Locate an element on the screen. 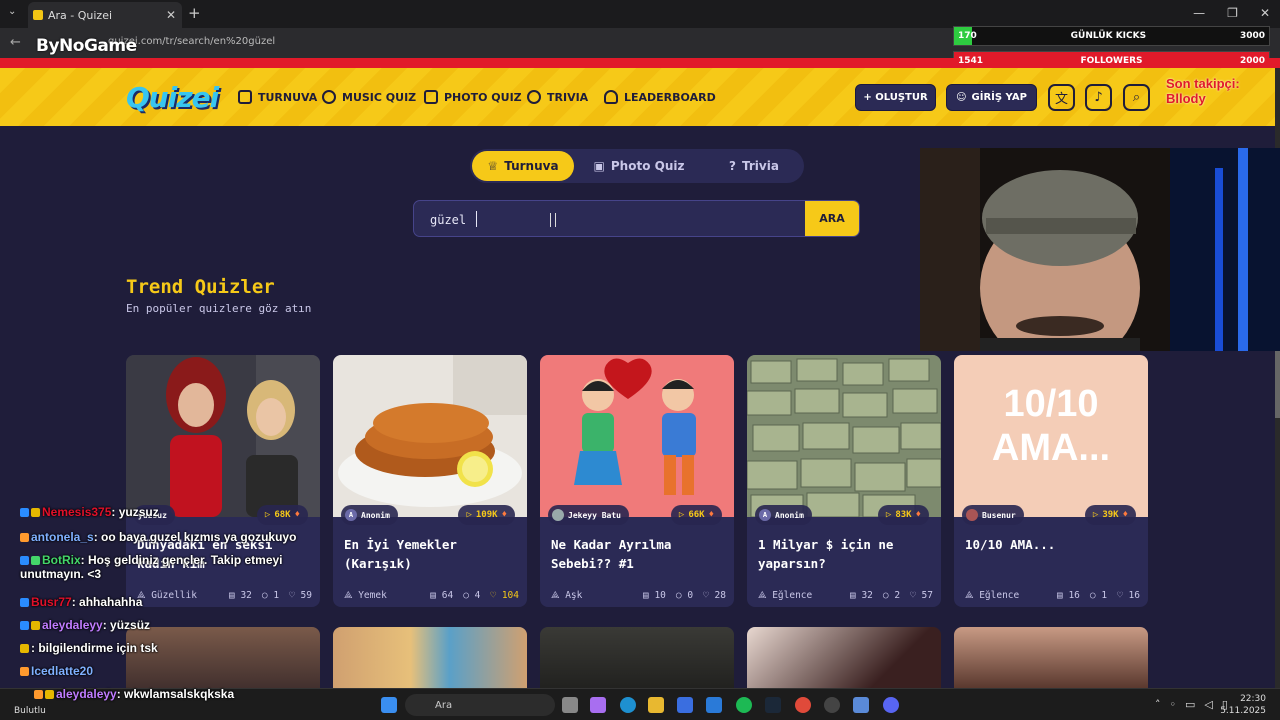  search-button: ARA is located at coordinates (832, 218).